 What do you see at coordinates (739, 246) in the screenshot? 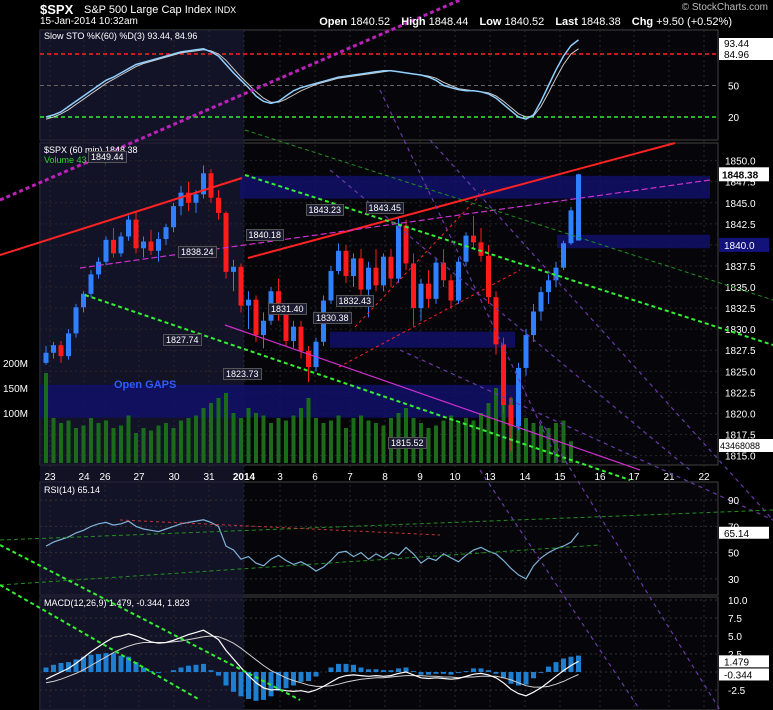
I see `marked-price-text: 1840.0` at bounding box center [739, 246].